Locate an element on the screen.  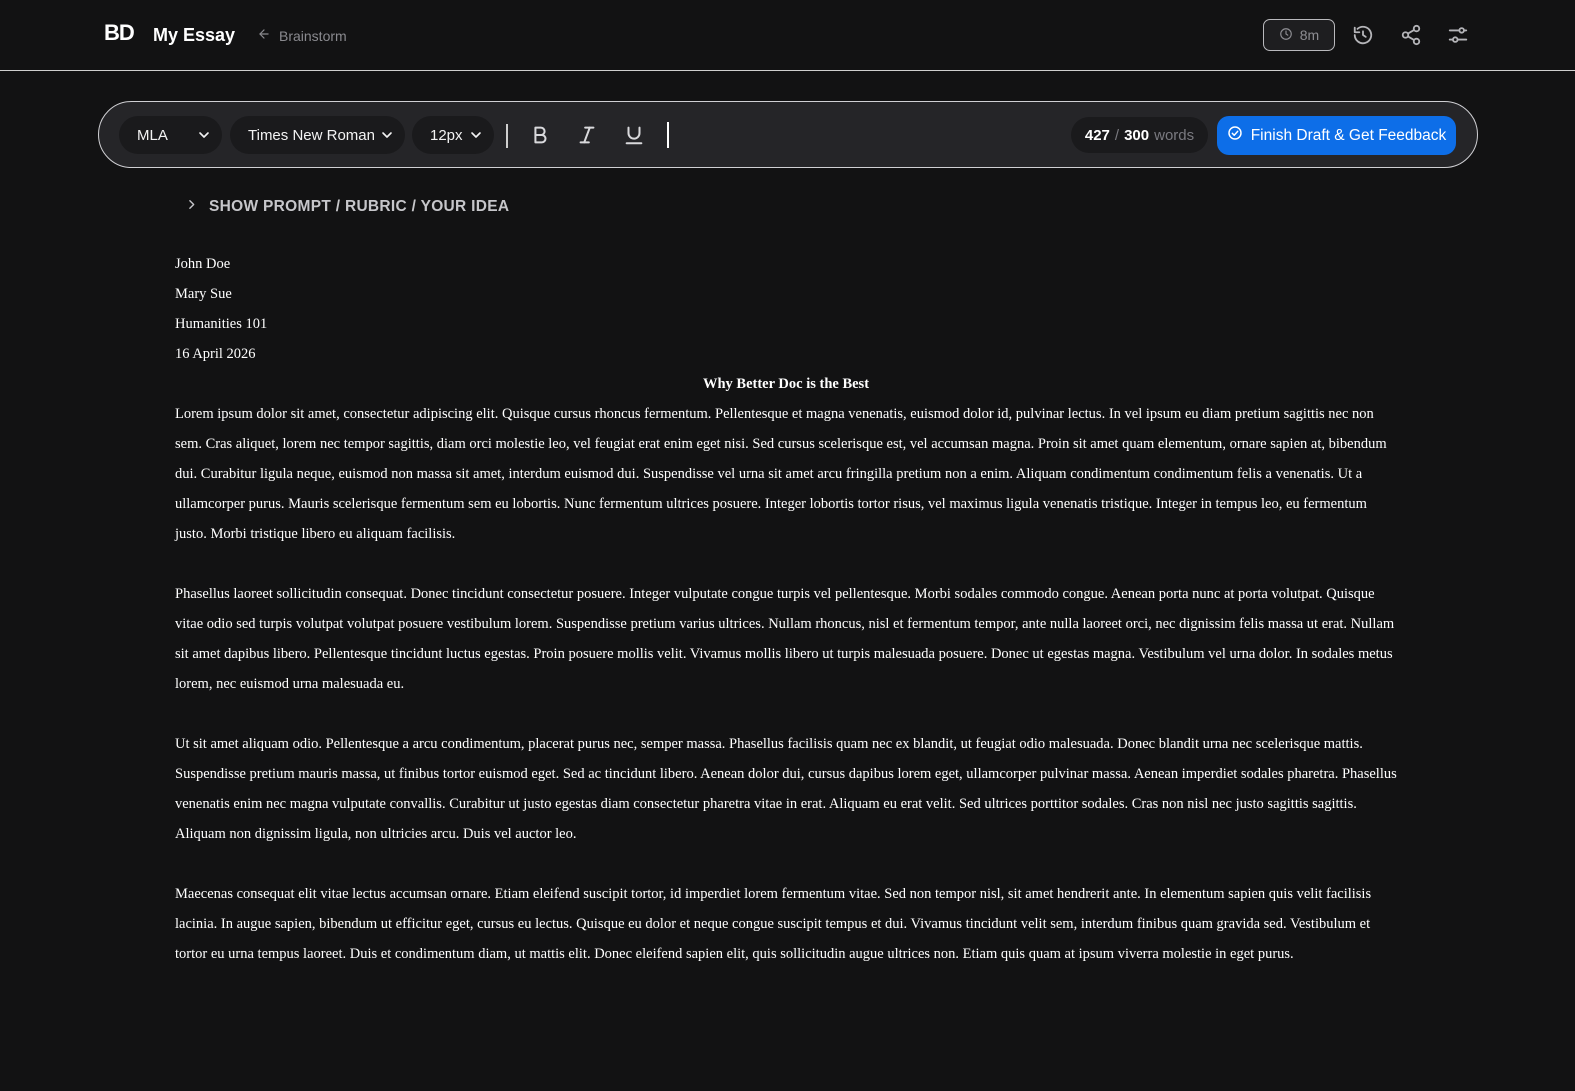
chevron-right-icon is located at coordinates (191, 207).